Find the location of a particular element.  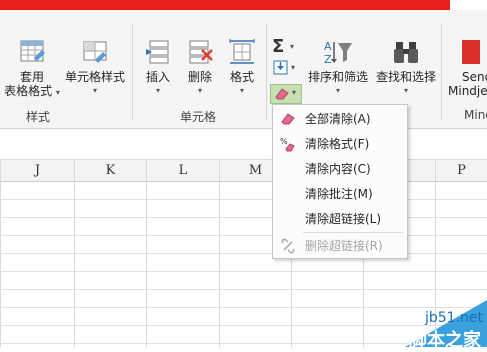

menu-item-clear-all: 全部清除(A) is located at coordinates (340, 119).